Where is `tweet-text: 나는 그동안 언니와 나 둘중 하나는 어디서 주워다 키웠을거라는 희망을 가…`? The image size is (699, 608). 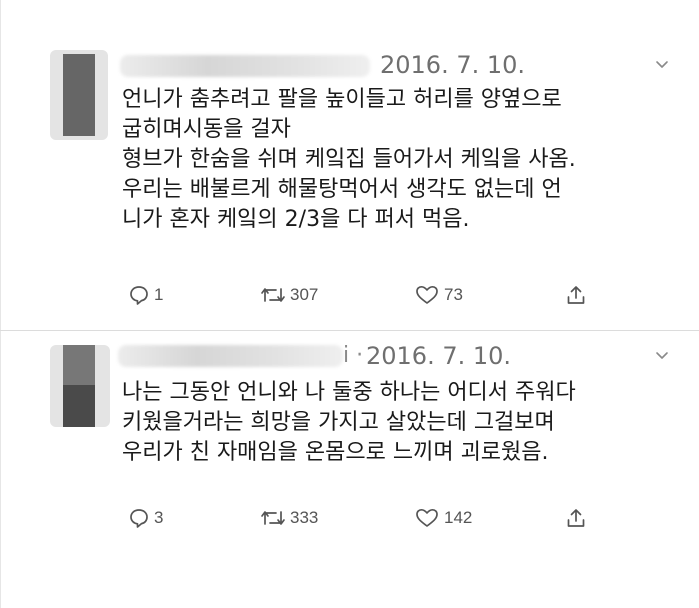 tweet-text: 나는 그동안 언니와 나 둘중 하나는 어디서 주워다 키웠을거라는 희망을 가… is located at coordinates (402, 423).